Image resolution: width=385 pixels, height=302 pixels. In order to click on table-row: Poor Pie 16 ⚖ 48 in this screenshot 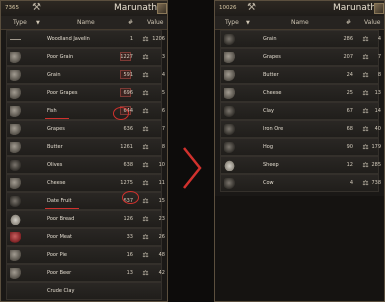, I will do `click(85, 255)`.